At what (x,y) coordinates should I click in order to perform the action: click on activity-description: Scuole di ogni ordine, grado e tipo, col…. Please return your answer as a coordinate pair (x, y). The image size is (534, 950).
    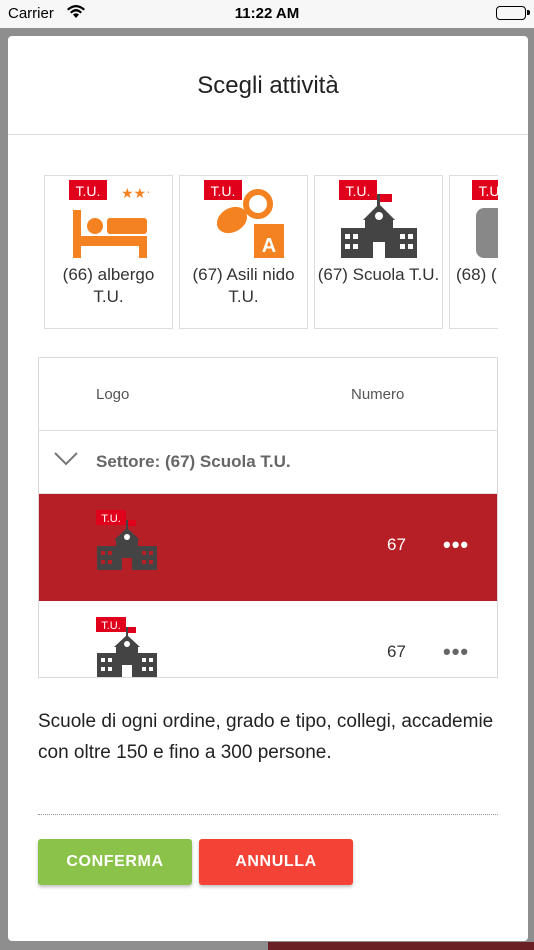
    Looking at the image, I should click on (266, 737).